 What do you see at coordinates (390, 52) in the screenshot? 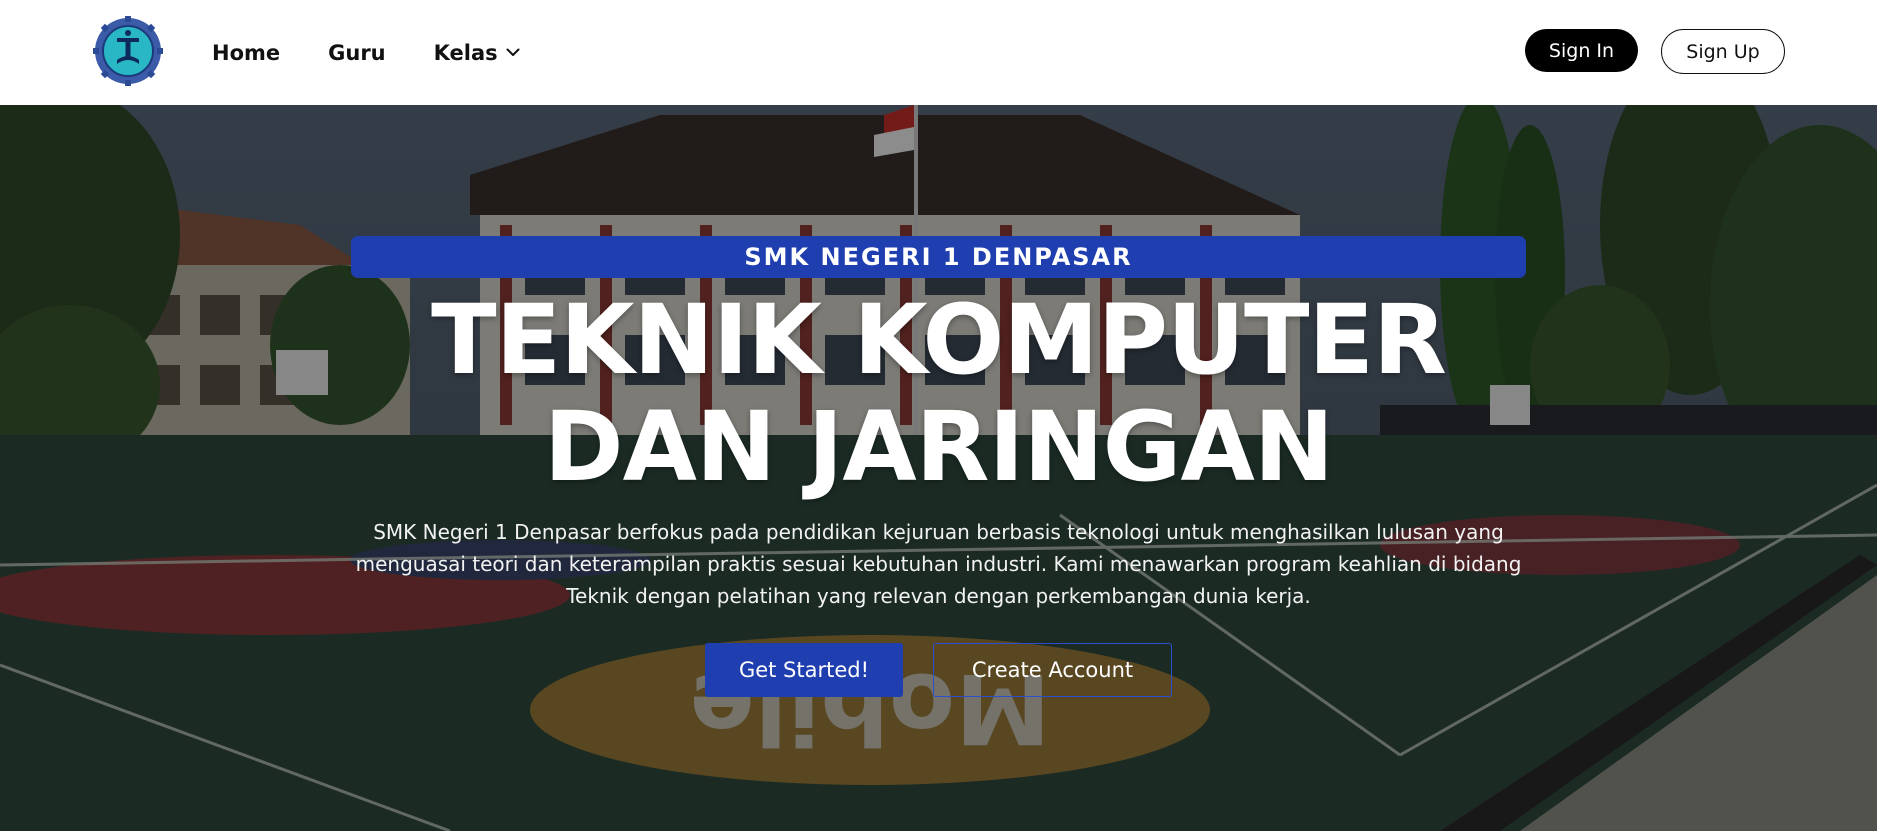
I see `main-nav: Home Guru Kelas` at bounding box center [390, 52].